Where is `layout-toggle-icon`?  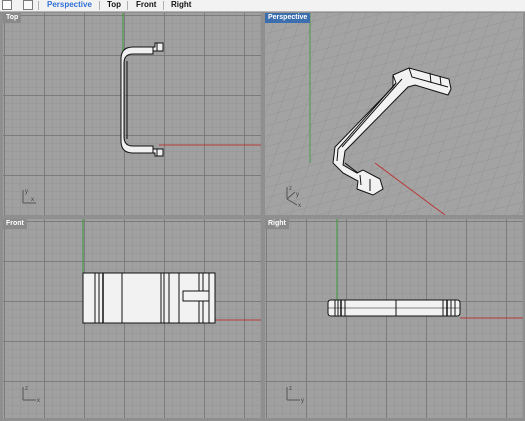
layout-toggle-icon is located at coordinates (7, 5).